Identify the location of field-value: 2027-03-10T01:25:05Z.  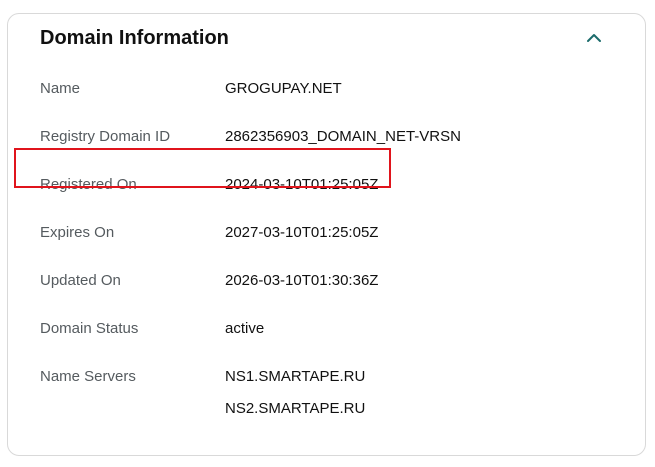
(302, 232).